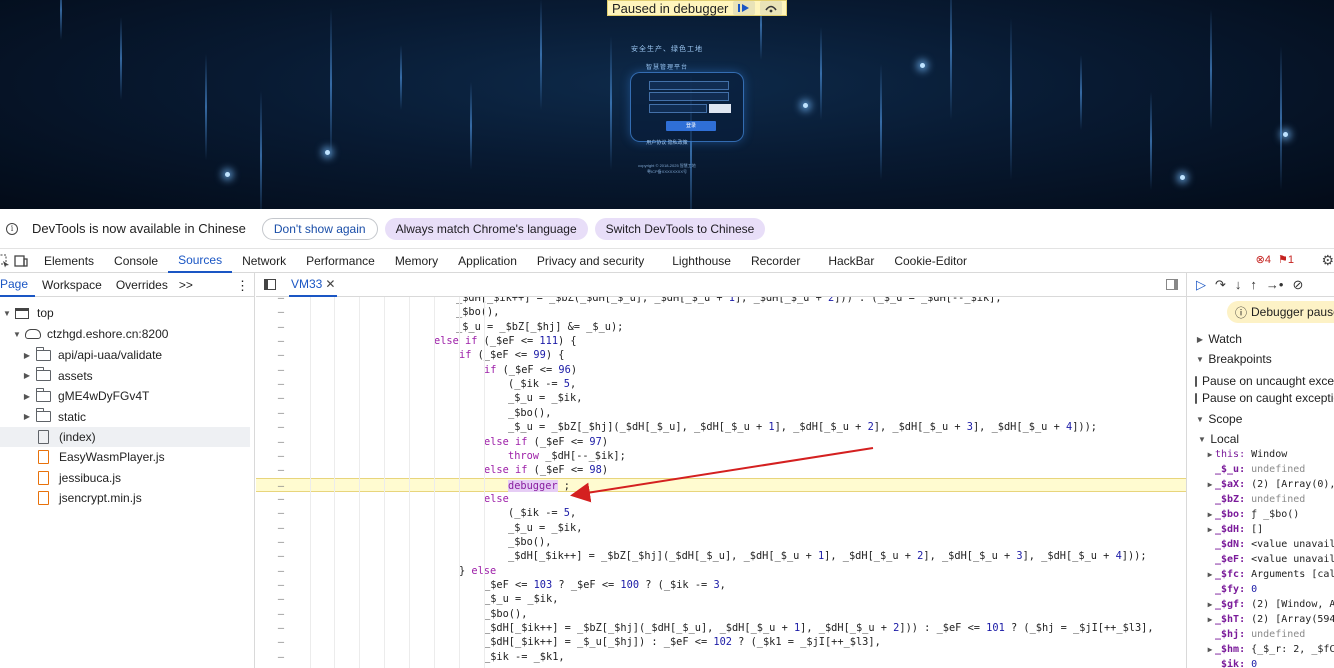 This screenshot has width=1334, height=668. Describe the element at coordinates (1297, 285) in the screenshot. I see `deactivate-breakpoints-icon: ⊘` at that location.